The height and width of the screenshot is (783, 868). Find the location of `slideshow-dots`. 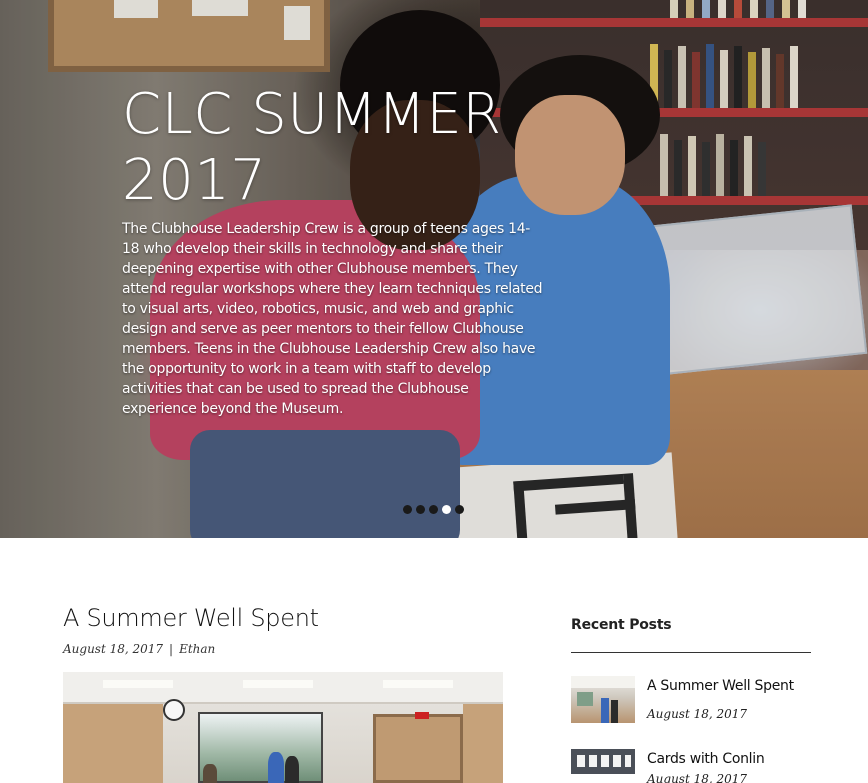

slideshow-dots is located at coordinates (433, 509).